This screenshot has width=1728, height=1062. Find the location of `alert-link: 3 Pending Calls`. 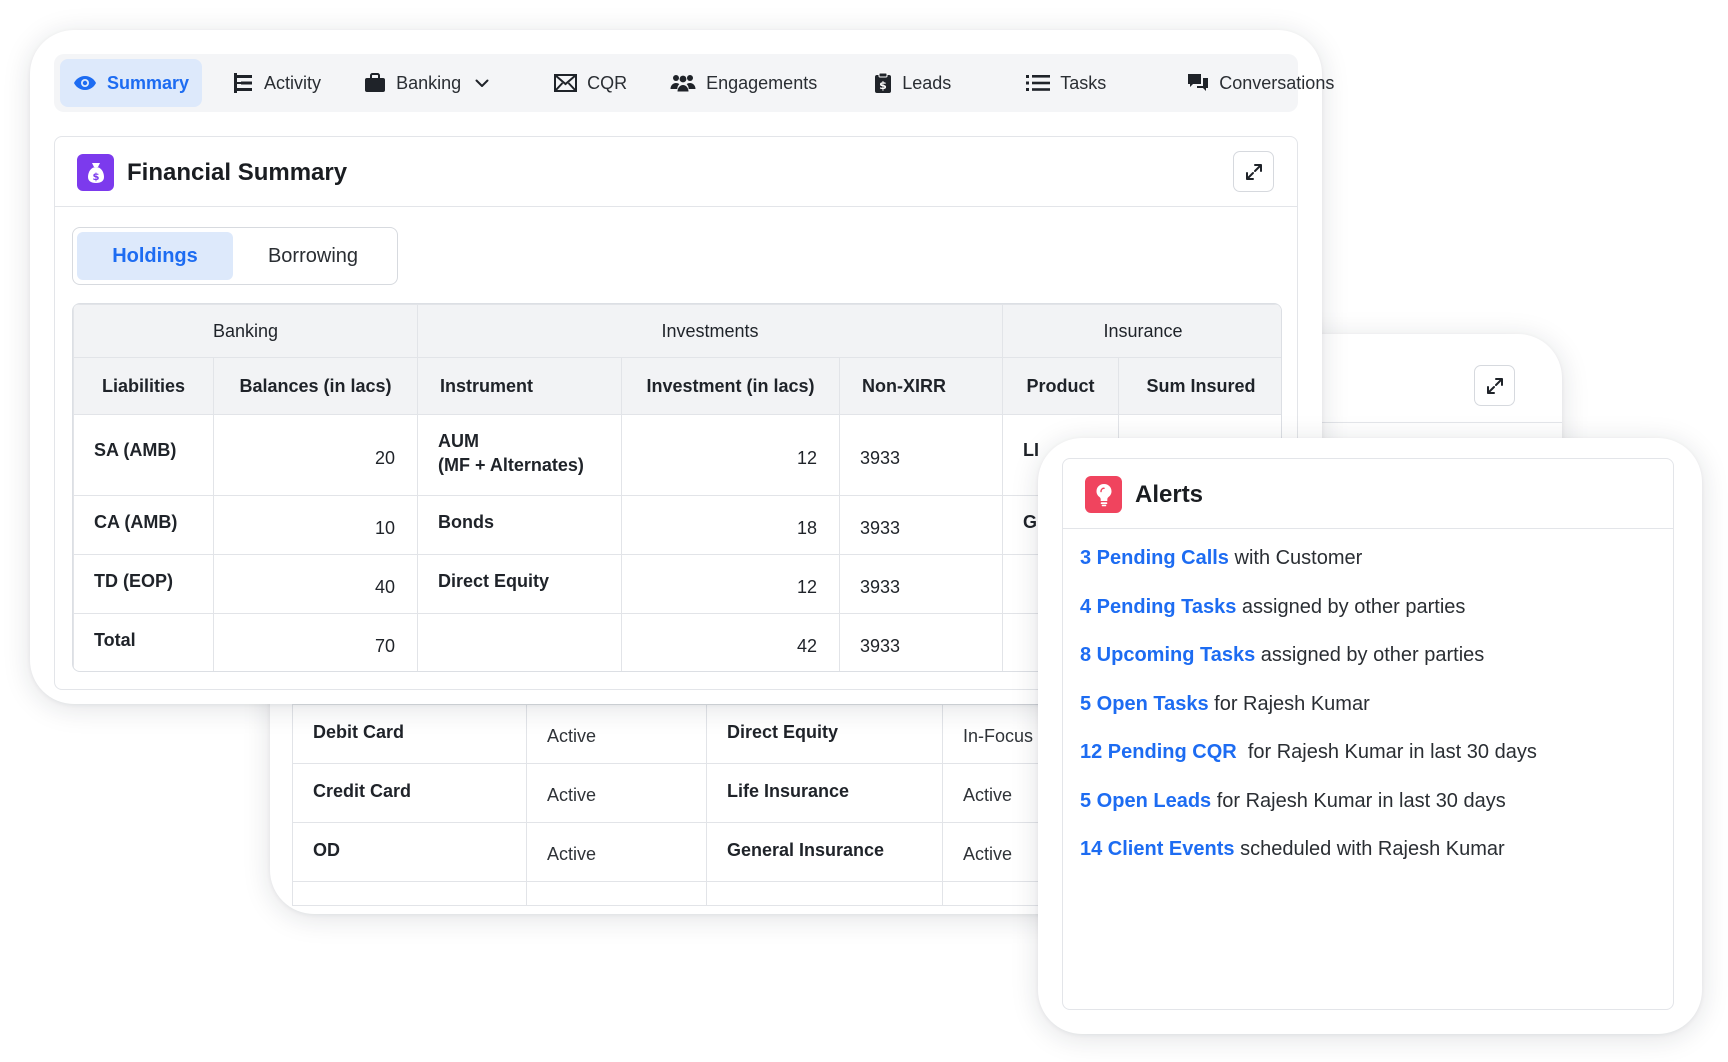

alert-link: 3 Pending Calls is located at coordinates (1154, 558).